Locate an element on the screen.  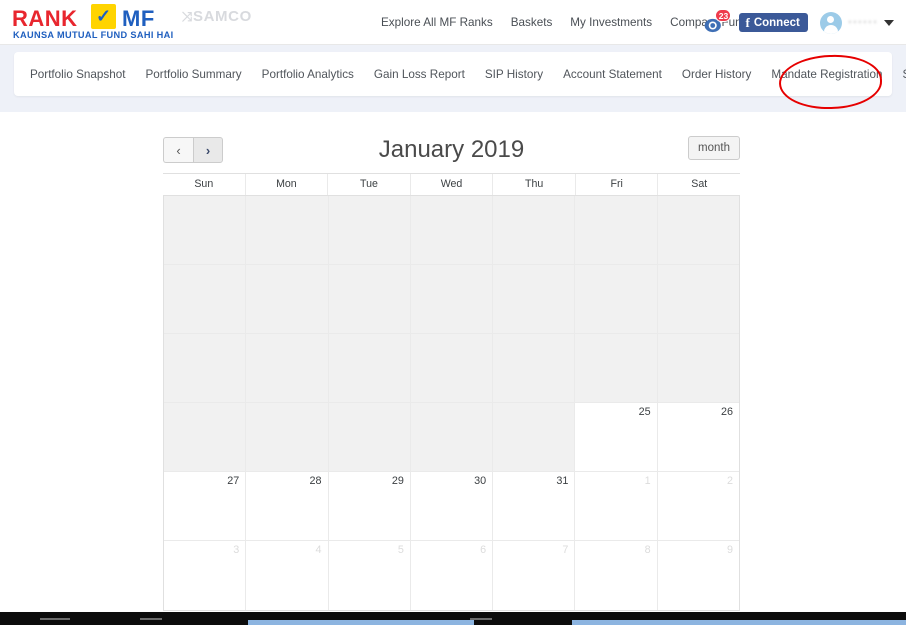
os-taskbar is located at coordinates (453, 618).